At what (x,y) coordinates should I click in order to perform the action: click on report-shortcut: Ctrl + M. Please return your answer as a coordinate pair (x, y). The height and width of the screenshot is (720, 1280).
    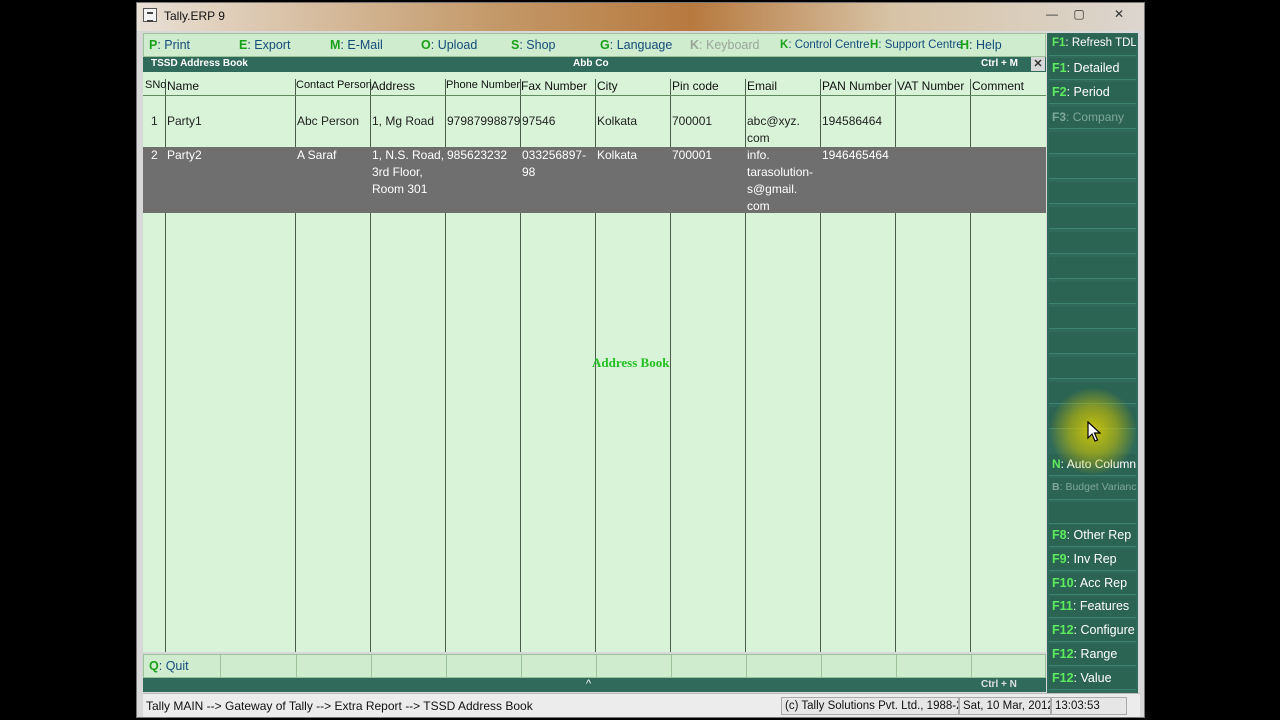
    Looking at the image, I should click on (999, 63).